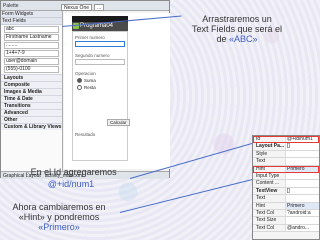  Describe the element at coordinates (100, 44) in the screenshot. I see `edit-text-num1` at that location.